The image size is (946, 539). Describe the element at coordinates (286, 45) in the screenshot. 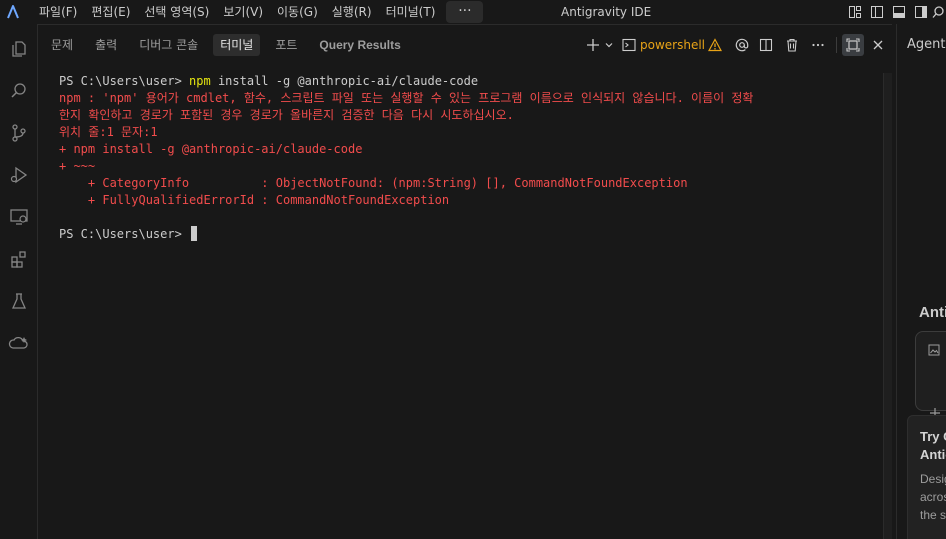

I see `tab-ports: 포트` at that location.